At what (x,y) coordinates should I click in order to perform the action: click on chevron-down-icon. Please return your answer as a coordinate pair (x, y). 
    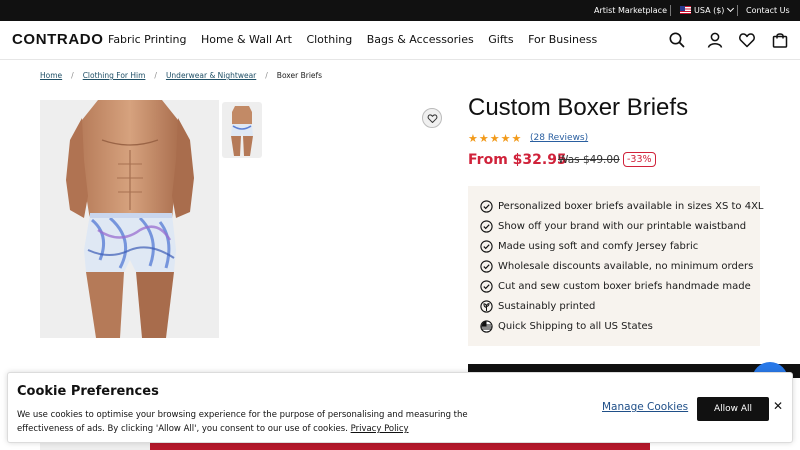
    Looking at the image, I should click on (731, 8).